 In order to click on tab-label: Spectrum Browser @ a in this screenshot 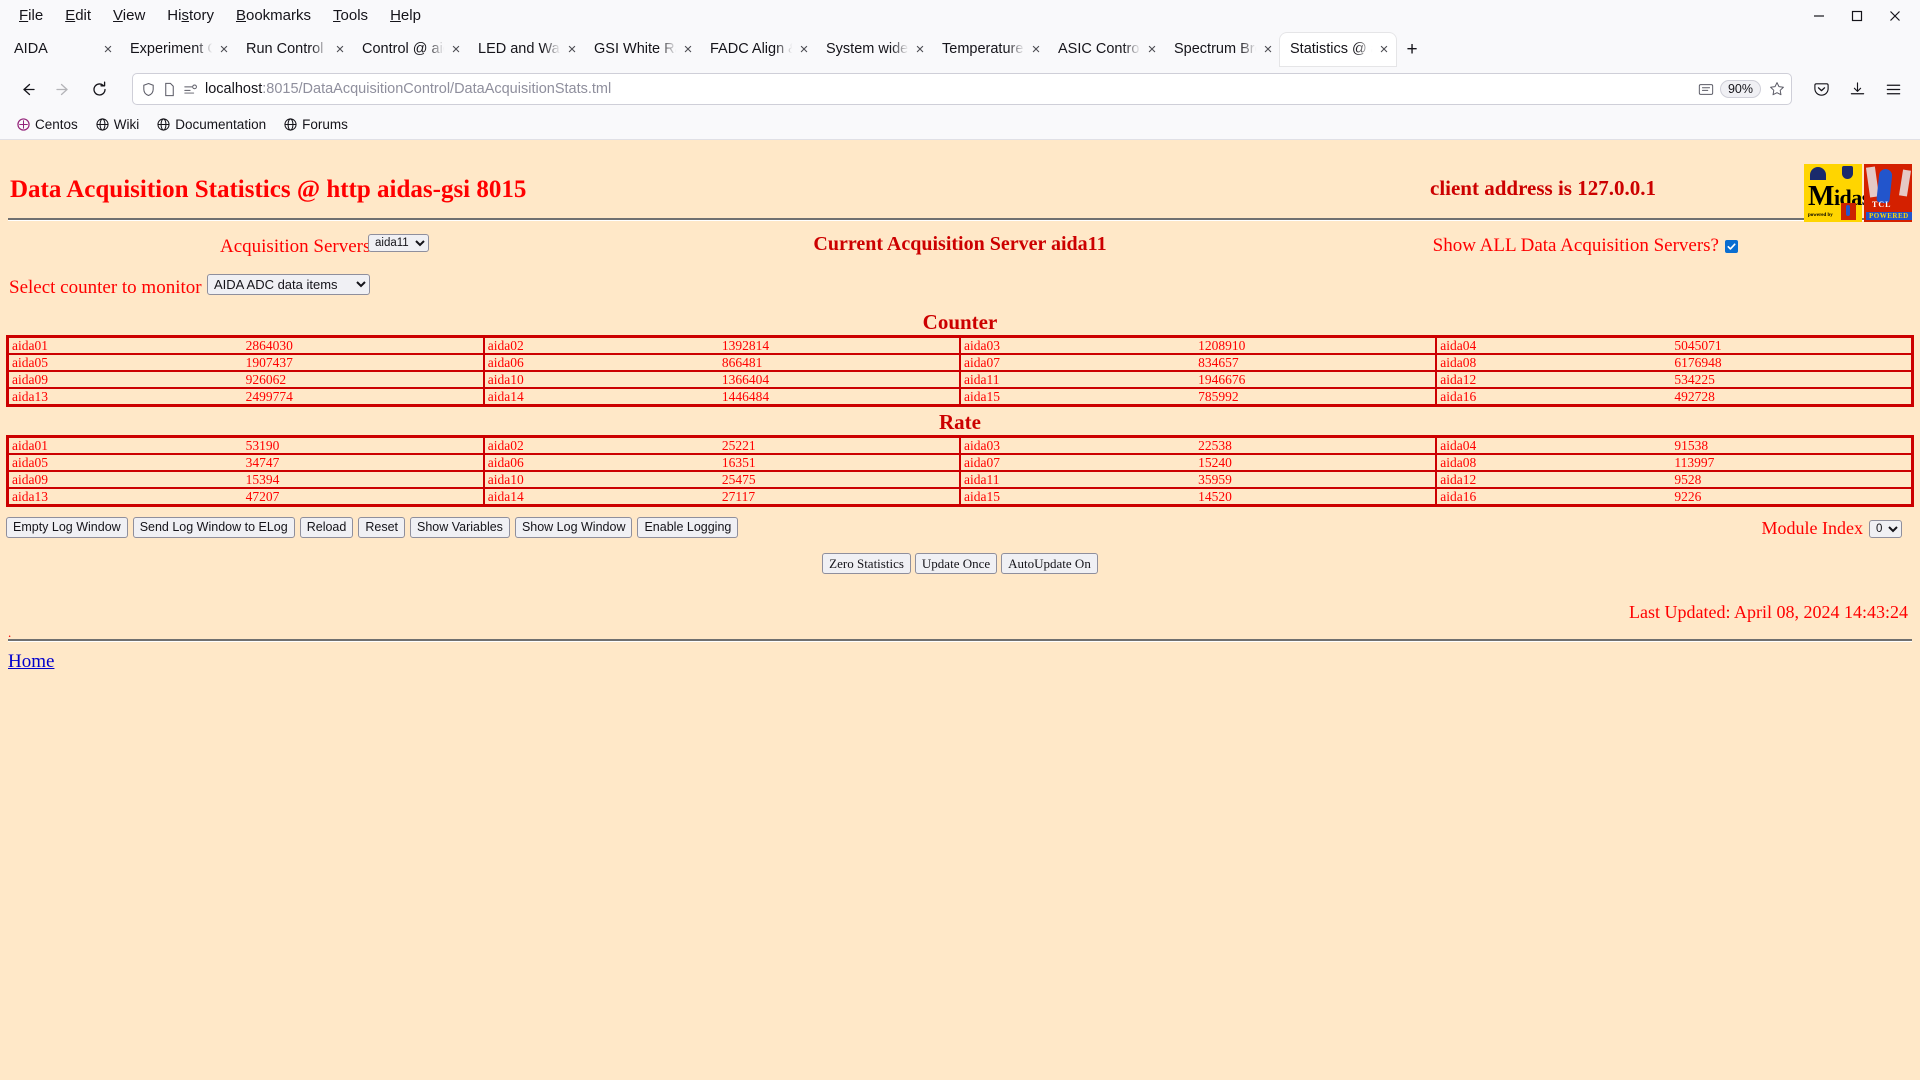, I will do `click(1216, 49)`.